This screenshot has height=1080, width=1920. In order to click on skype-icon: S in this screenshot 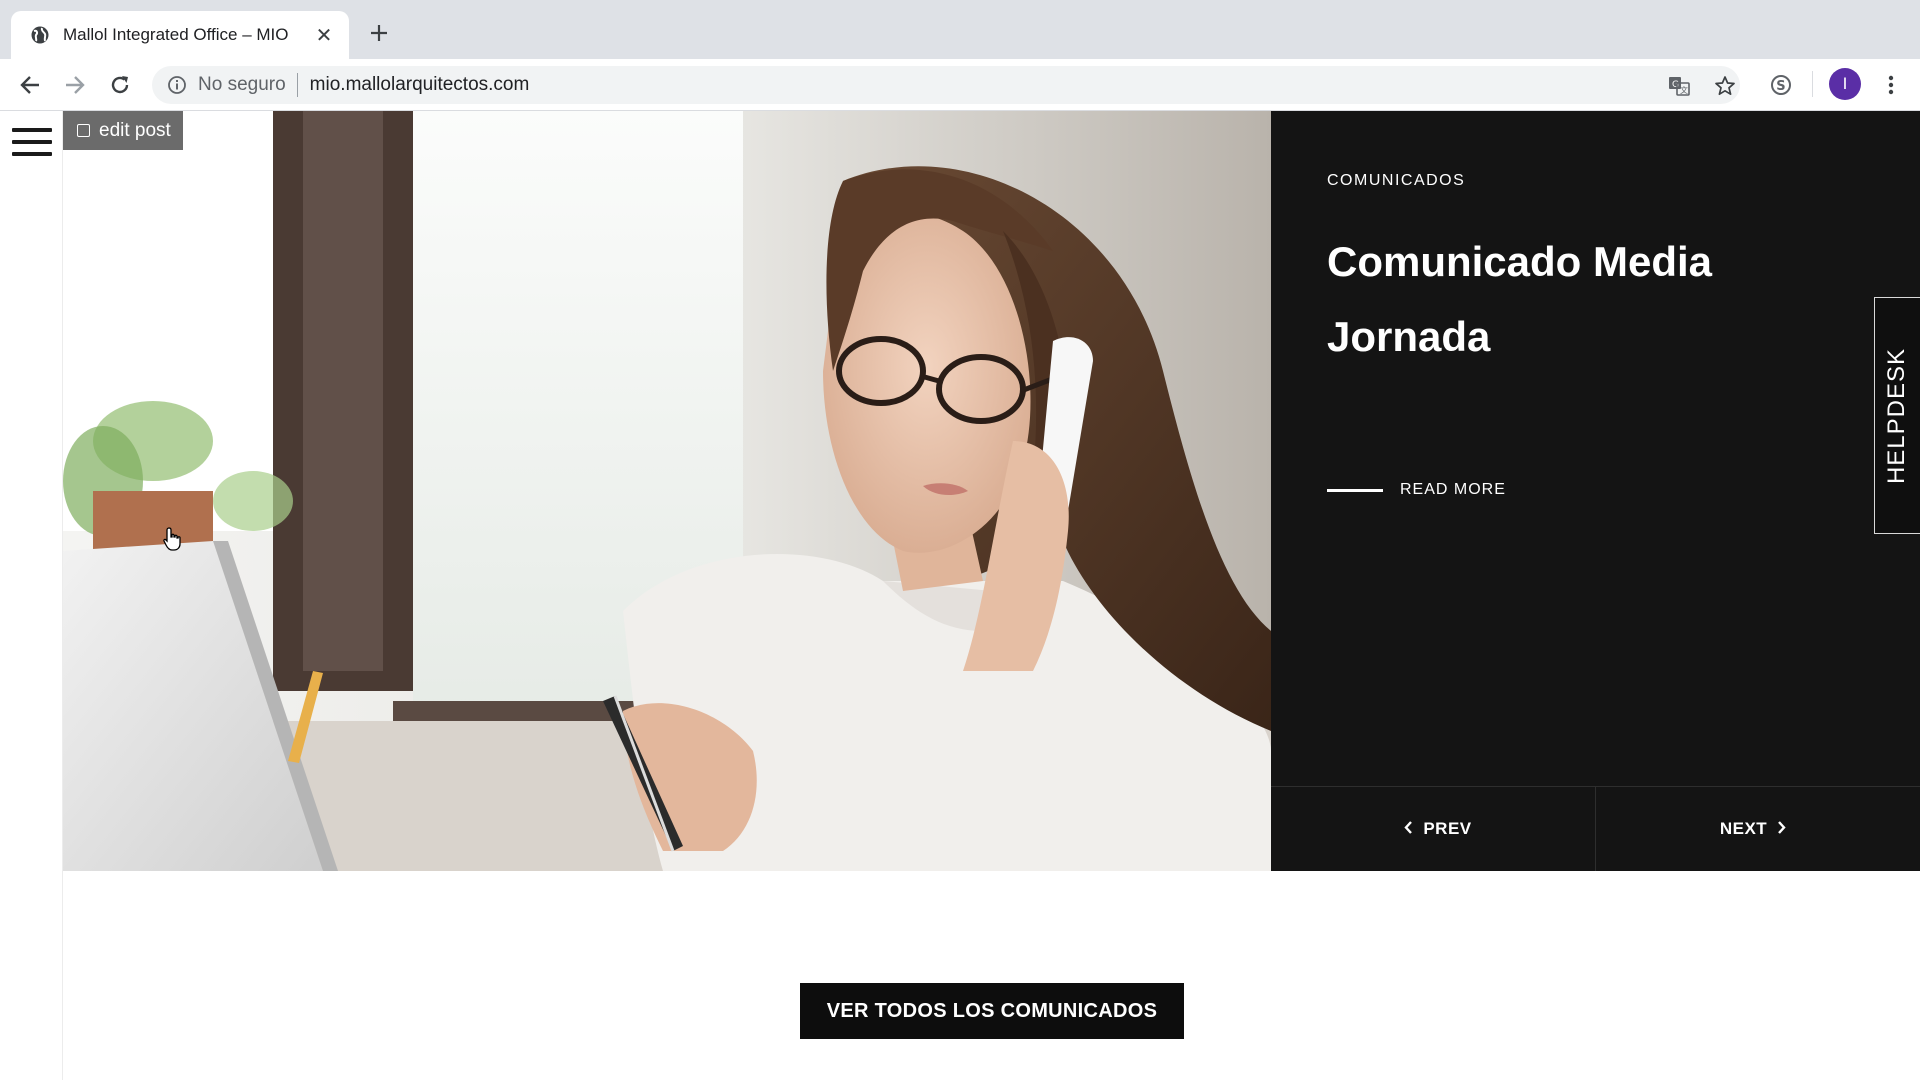, I will do `click(1781, 85)`.